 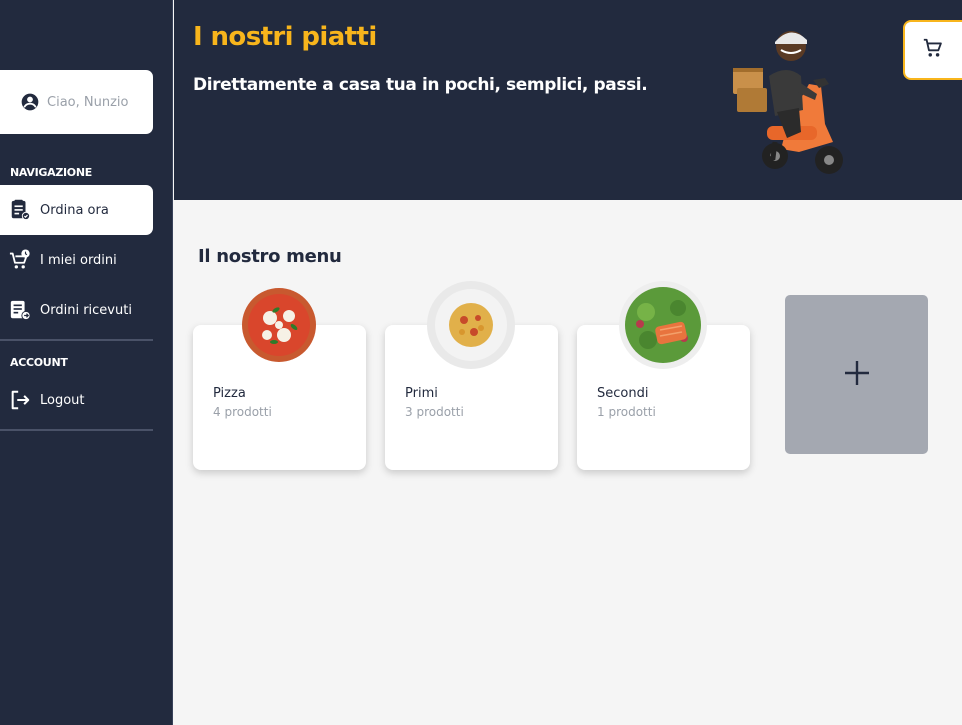 I want to click on received-orders-icon, so click(x=20, y=310).